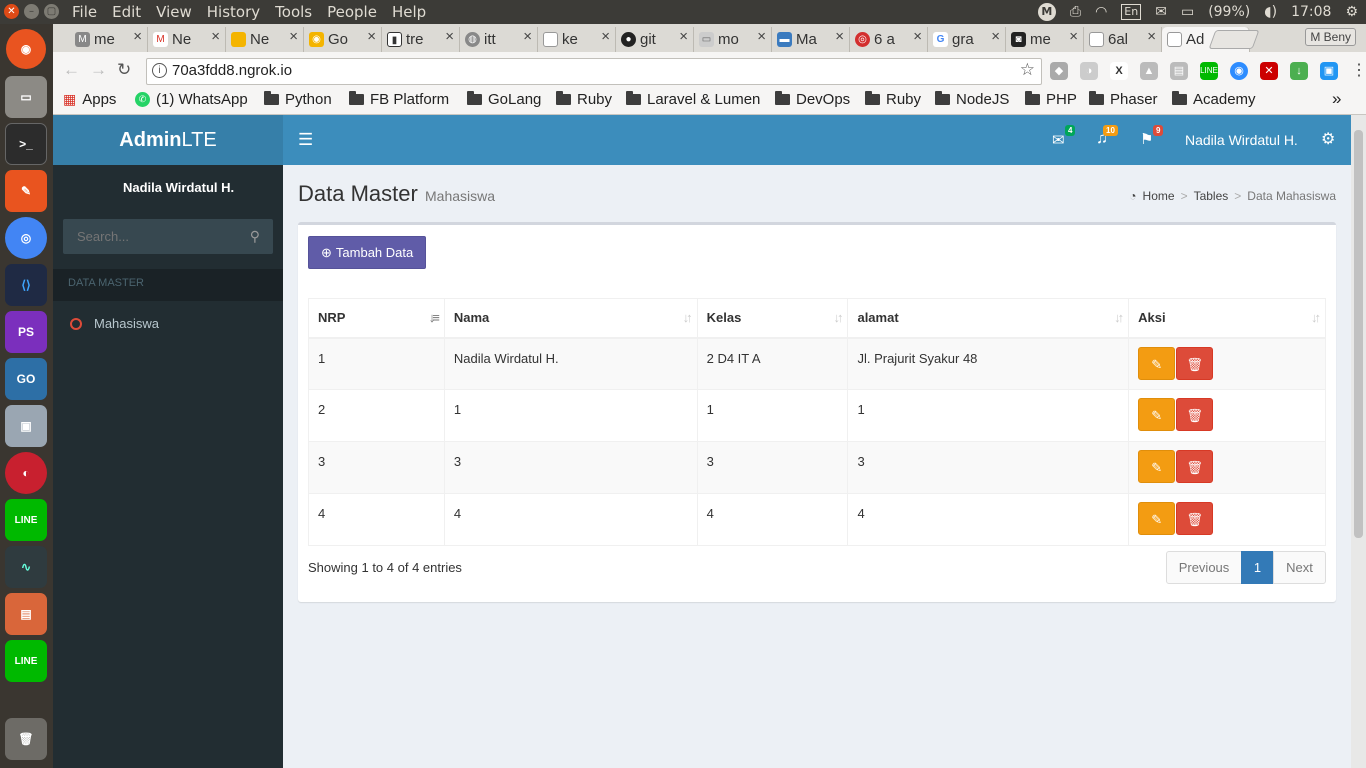  What do you see at coordinates (26, 567) in the screenshot?
I see `system-monitor-icon: ∿` at bounding box center [26, 567].